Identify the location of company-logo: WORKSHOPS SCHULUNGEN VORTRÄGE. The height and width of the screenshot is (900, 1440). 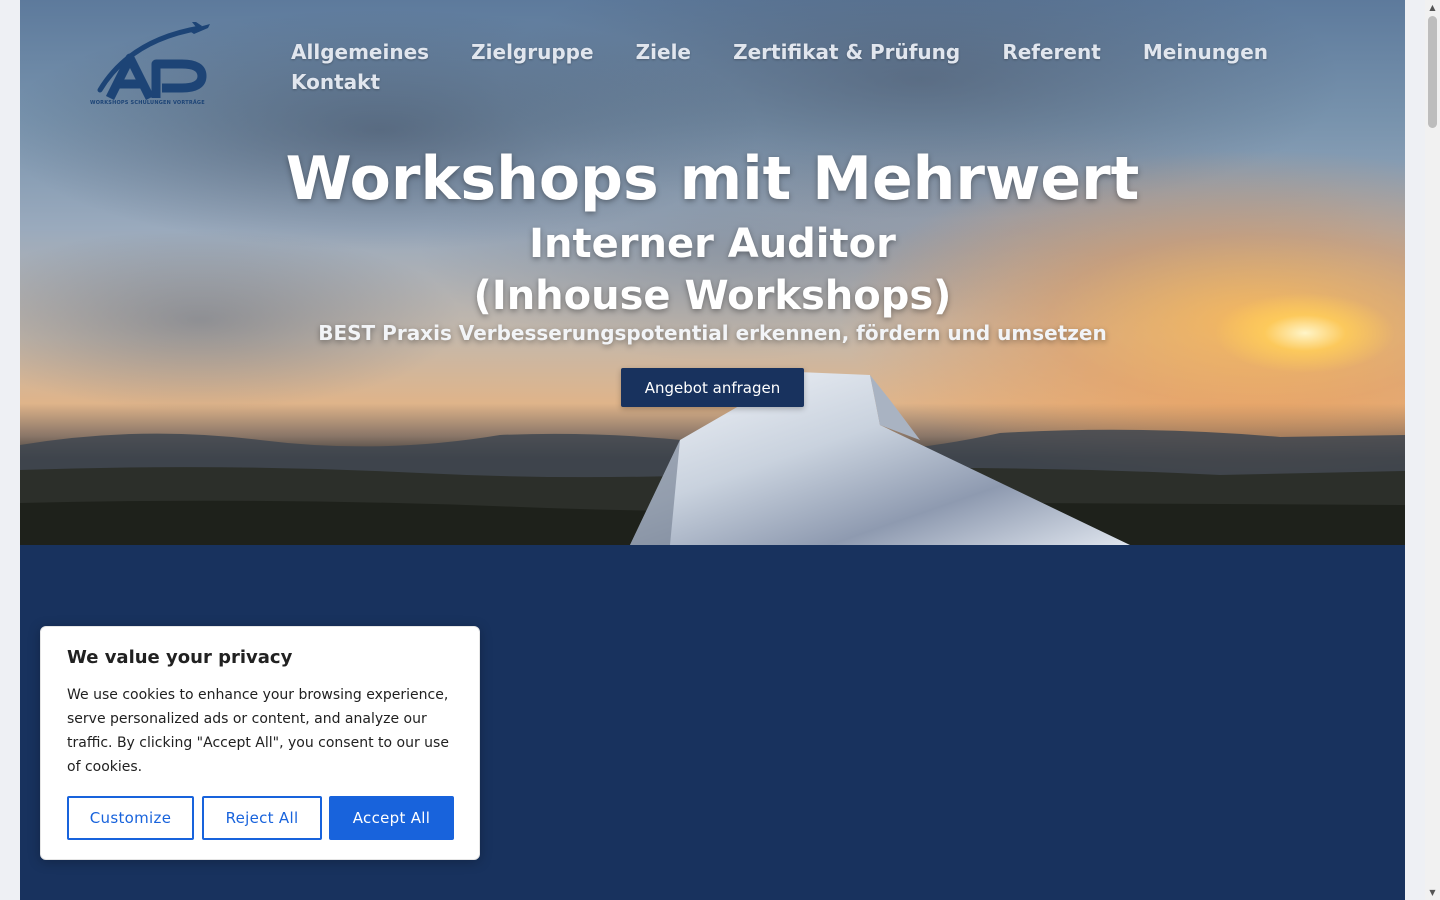
(152, 66).